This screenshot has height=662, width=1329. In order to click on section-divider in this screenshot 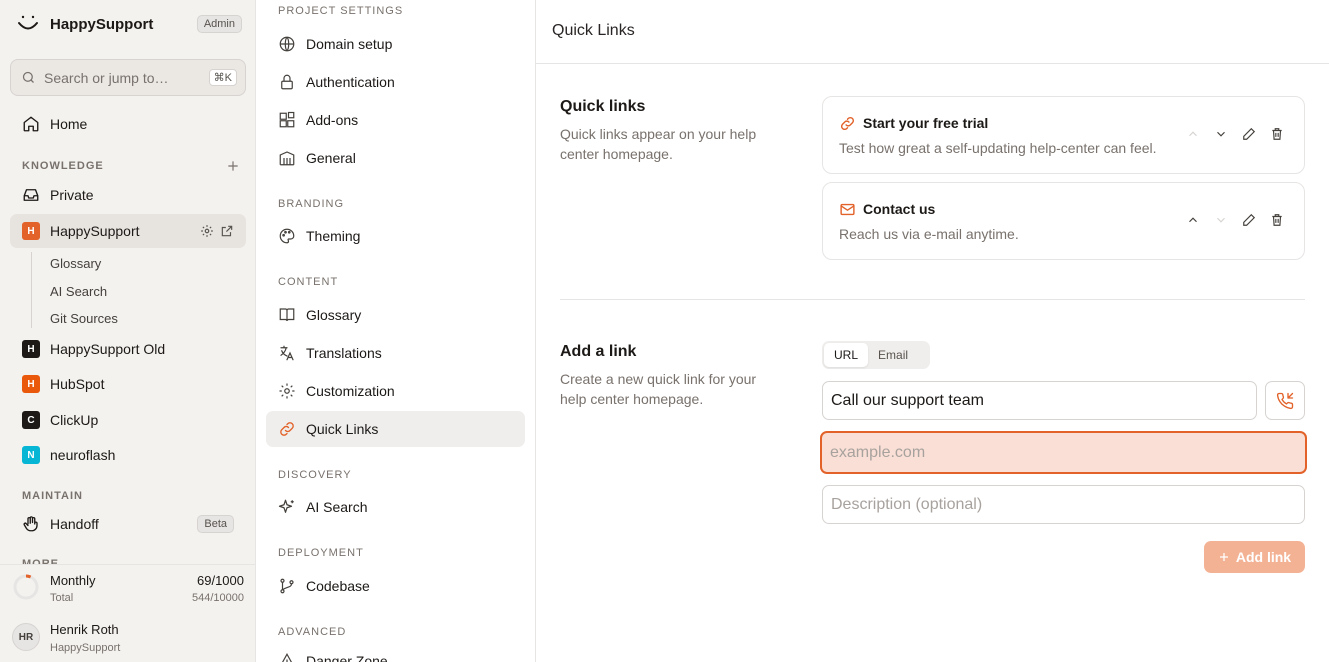, I will do `click(932, 299)`.